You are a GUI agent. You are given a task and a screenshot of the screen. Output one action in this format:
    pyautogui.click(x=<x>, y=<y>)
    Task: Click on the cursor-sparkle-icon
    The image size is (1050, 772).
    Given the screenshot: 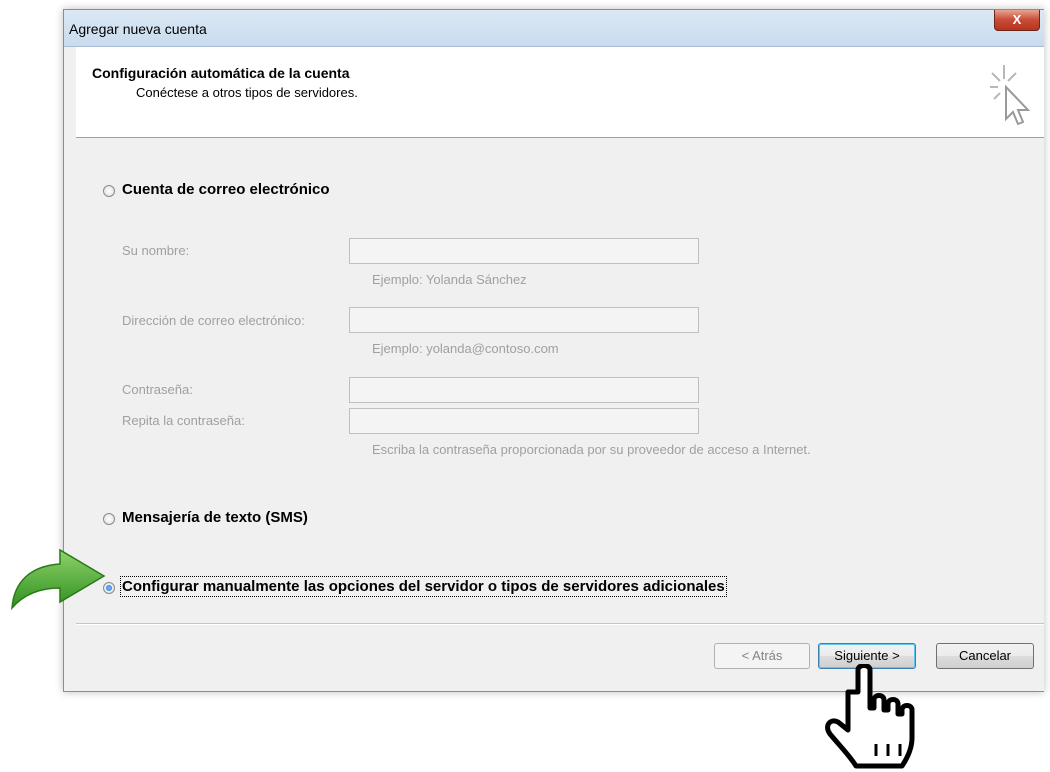 What is the action you would take?
    pyautogui.click(x=1010, y=95)
    